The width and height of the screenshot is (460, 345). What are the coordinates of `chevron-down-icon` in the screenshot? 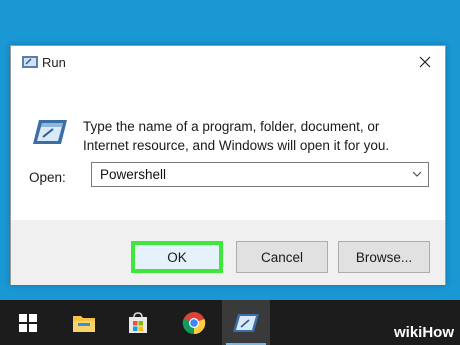 It's located at (417, 174).